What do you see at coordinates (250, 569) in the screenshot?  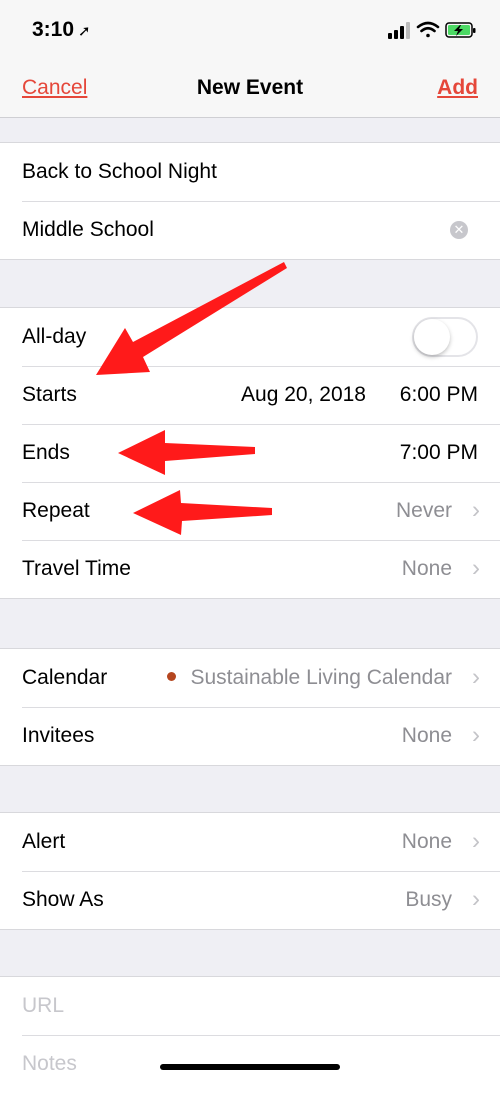 I see `travel-time-row: Travel Time None ›` at bounding box center [250, 569].